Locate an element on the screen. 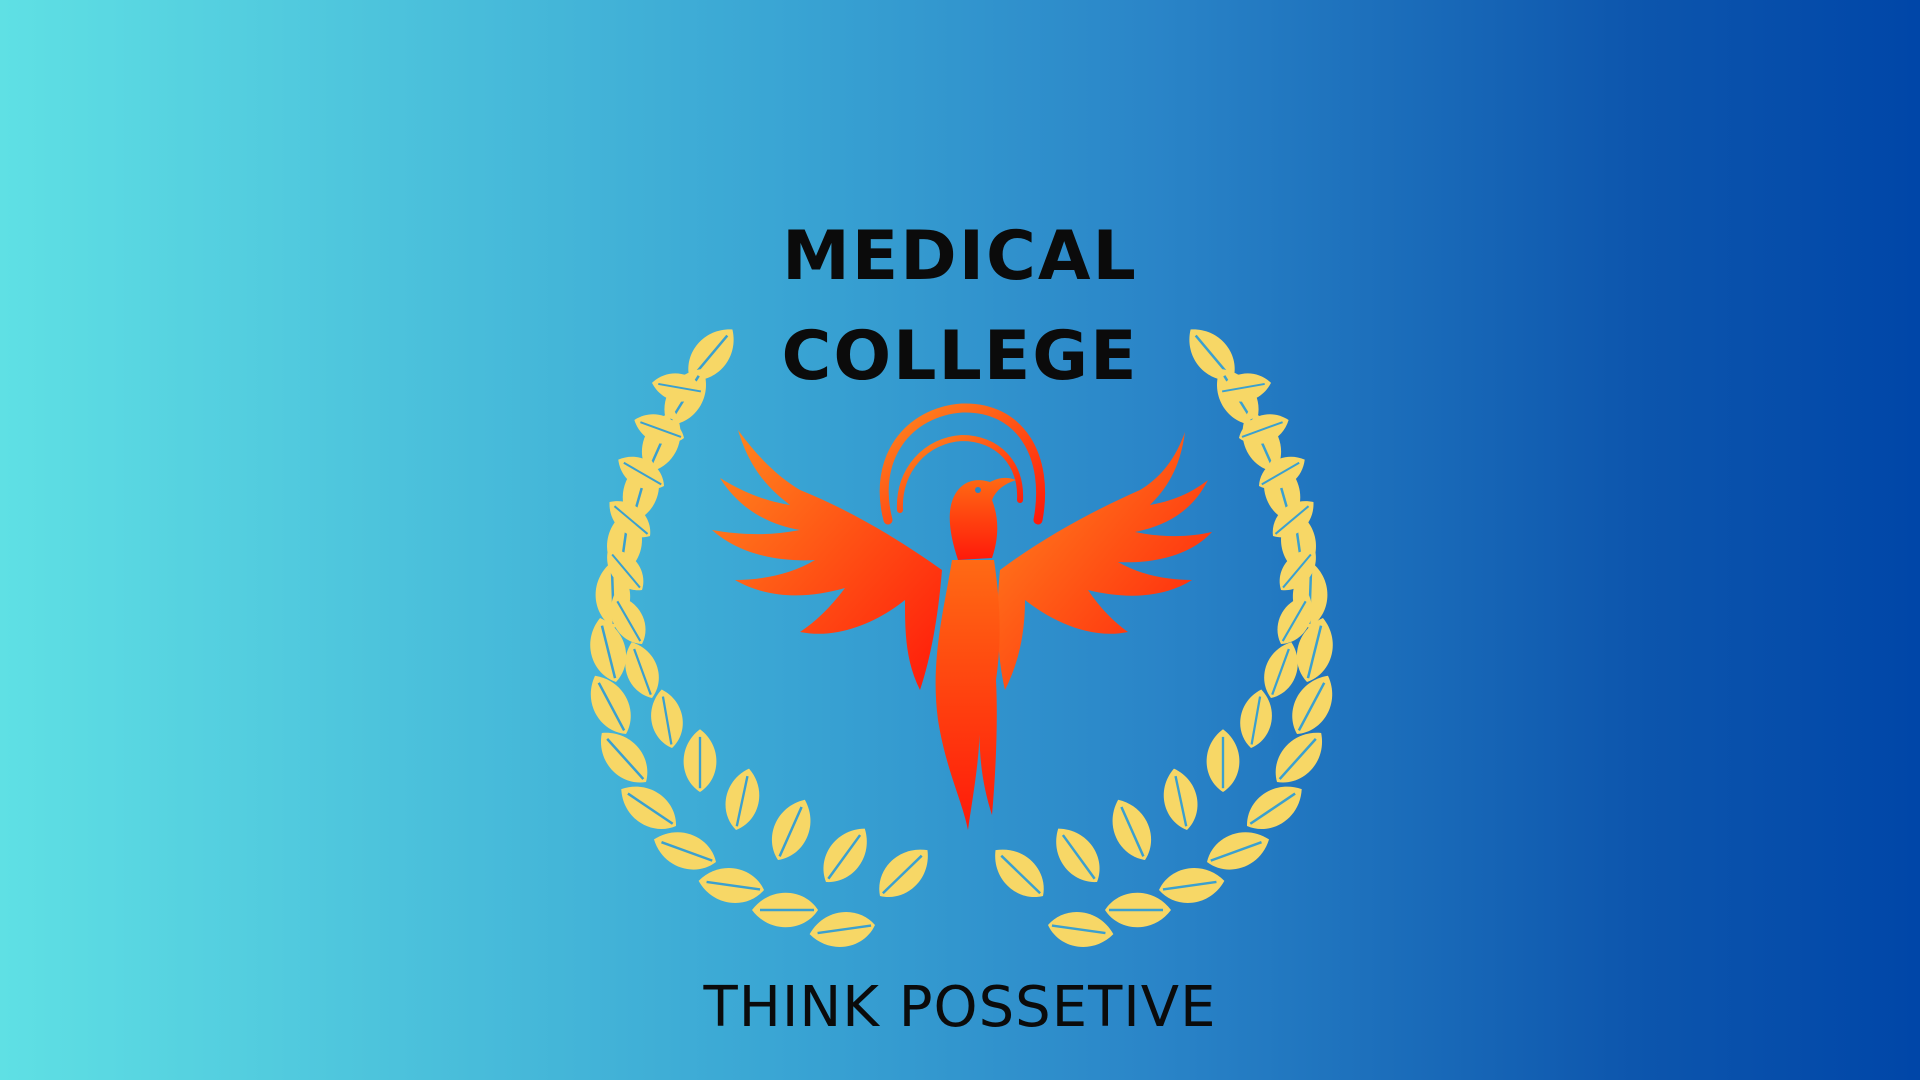 The height and width of the screenshot is (1080, 1920). laurel-right-branch is located at coordinates (1163, 635).